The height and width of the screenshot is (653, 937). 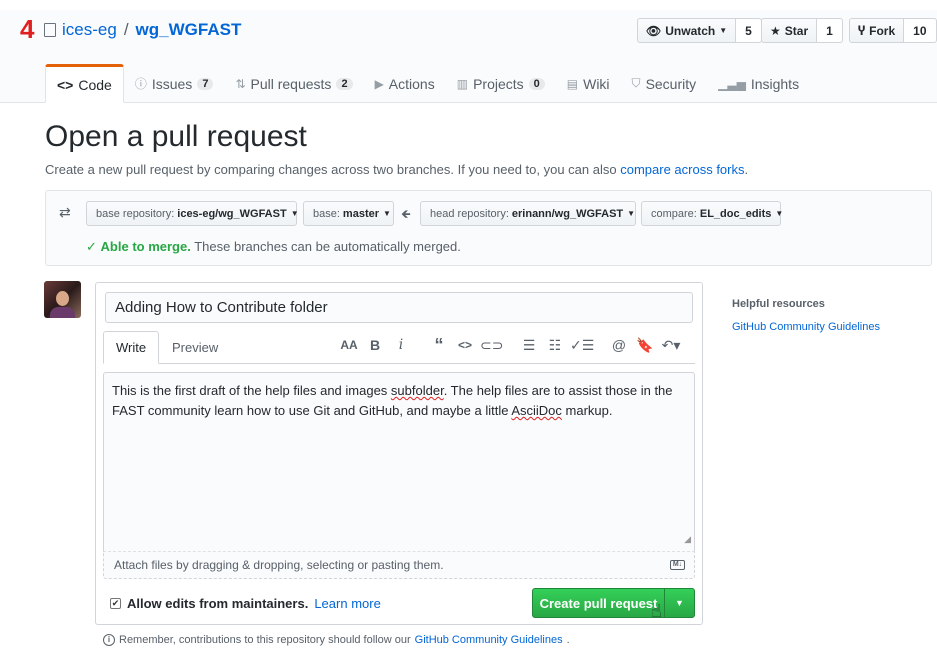 I want to click on tab-label: Insights, so click(x=775, y=83).